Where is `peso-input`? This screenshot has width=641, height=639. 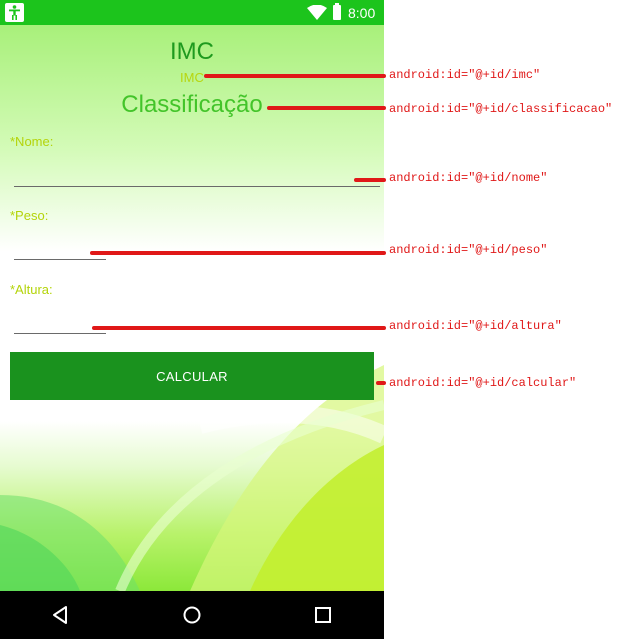 peso-input is located at coordinates (60, 259).